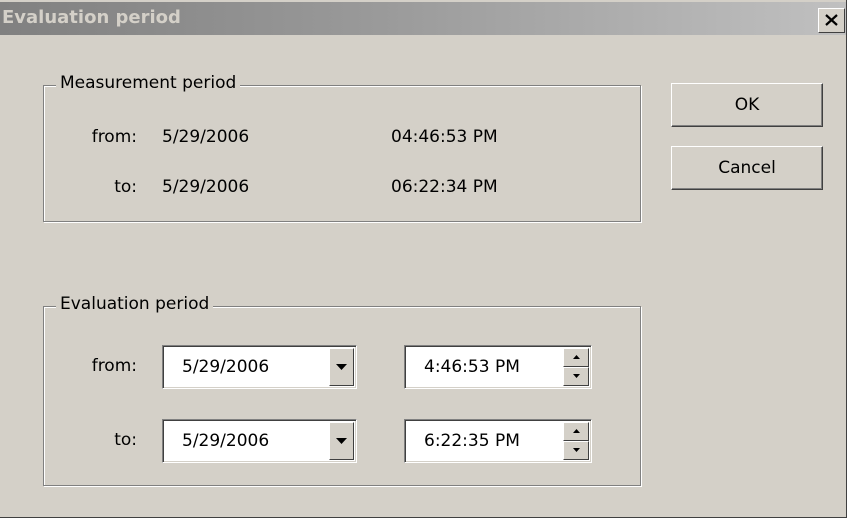 The image size is (848, 519). Describe the element at coordinates (125, 440) in the screenshot. I see `evaluation-to-label: to:` at that location.